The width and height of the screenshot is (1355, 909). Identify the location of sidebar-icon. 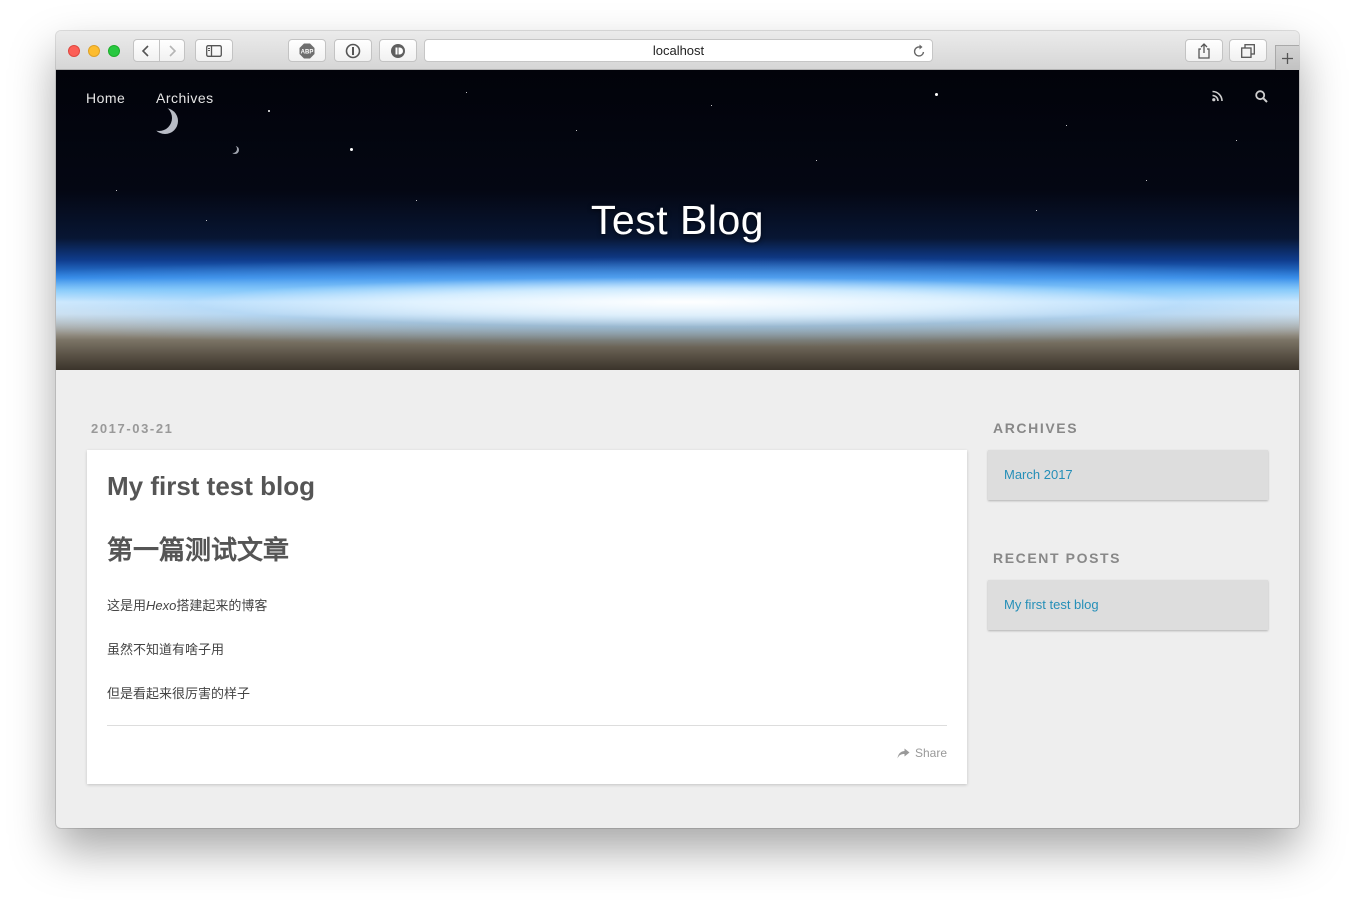
(214, 50).